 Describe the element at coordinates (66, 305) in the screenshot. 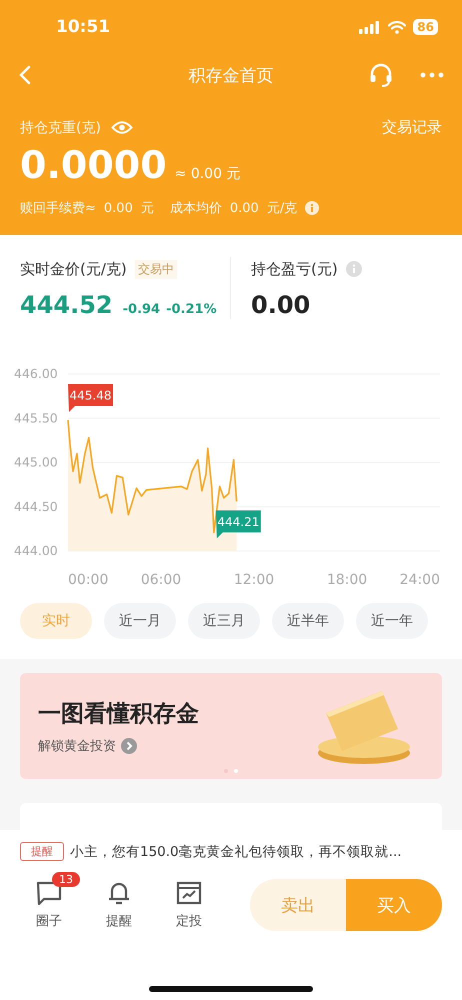

I see `spot-price: 444.52` at that location.